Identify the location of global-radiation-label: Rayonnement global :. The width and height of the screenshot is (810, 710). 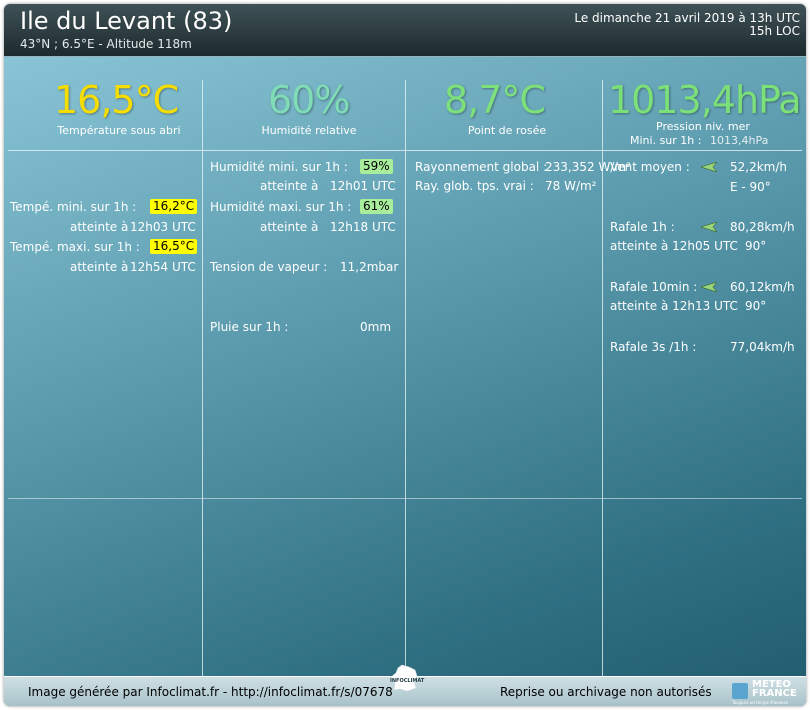
(481, 167).